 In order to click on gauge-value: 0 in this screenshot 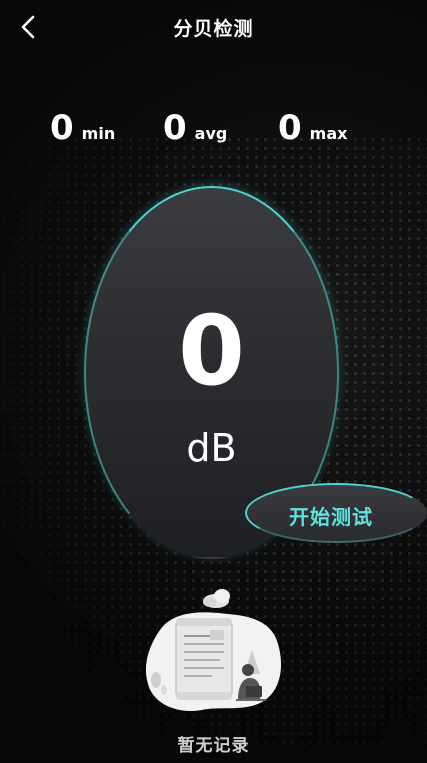, I will do `click(211, 351)`.